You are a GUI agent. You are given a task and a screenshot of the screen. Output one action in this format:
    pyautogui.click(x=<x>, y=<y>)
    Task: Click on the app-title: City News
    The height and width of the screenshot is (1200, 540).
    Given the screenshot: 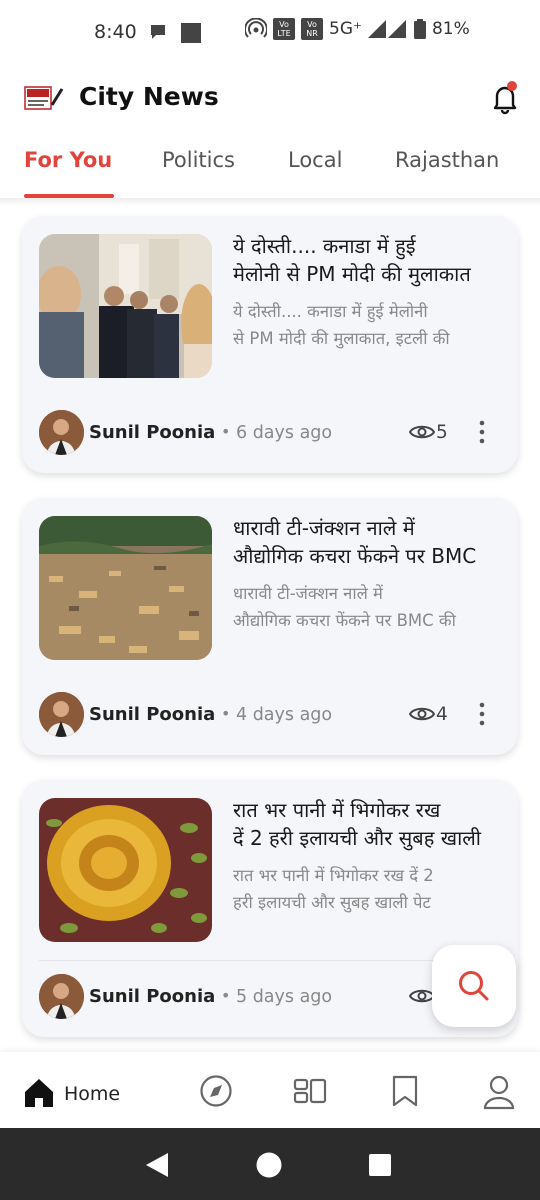 What is the action you would take?
    pyautogui.click(x=149, y=96)
    